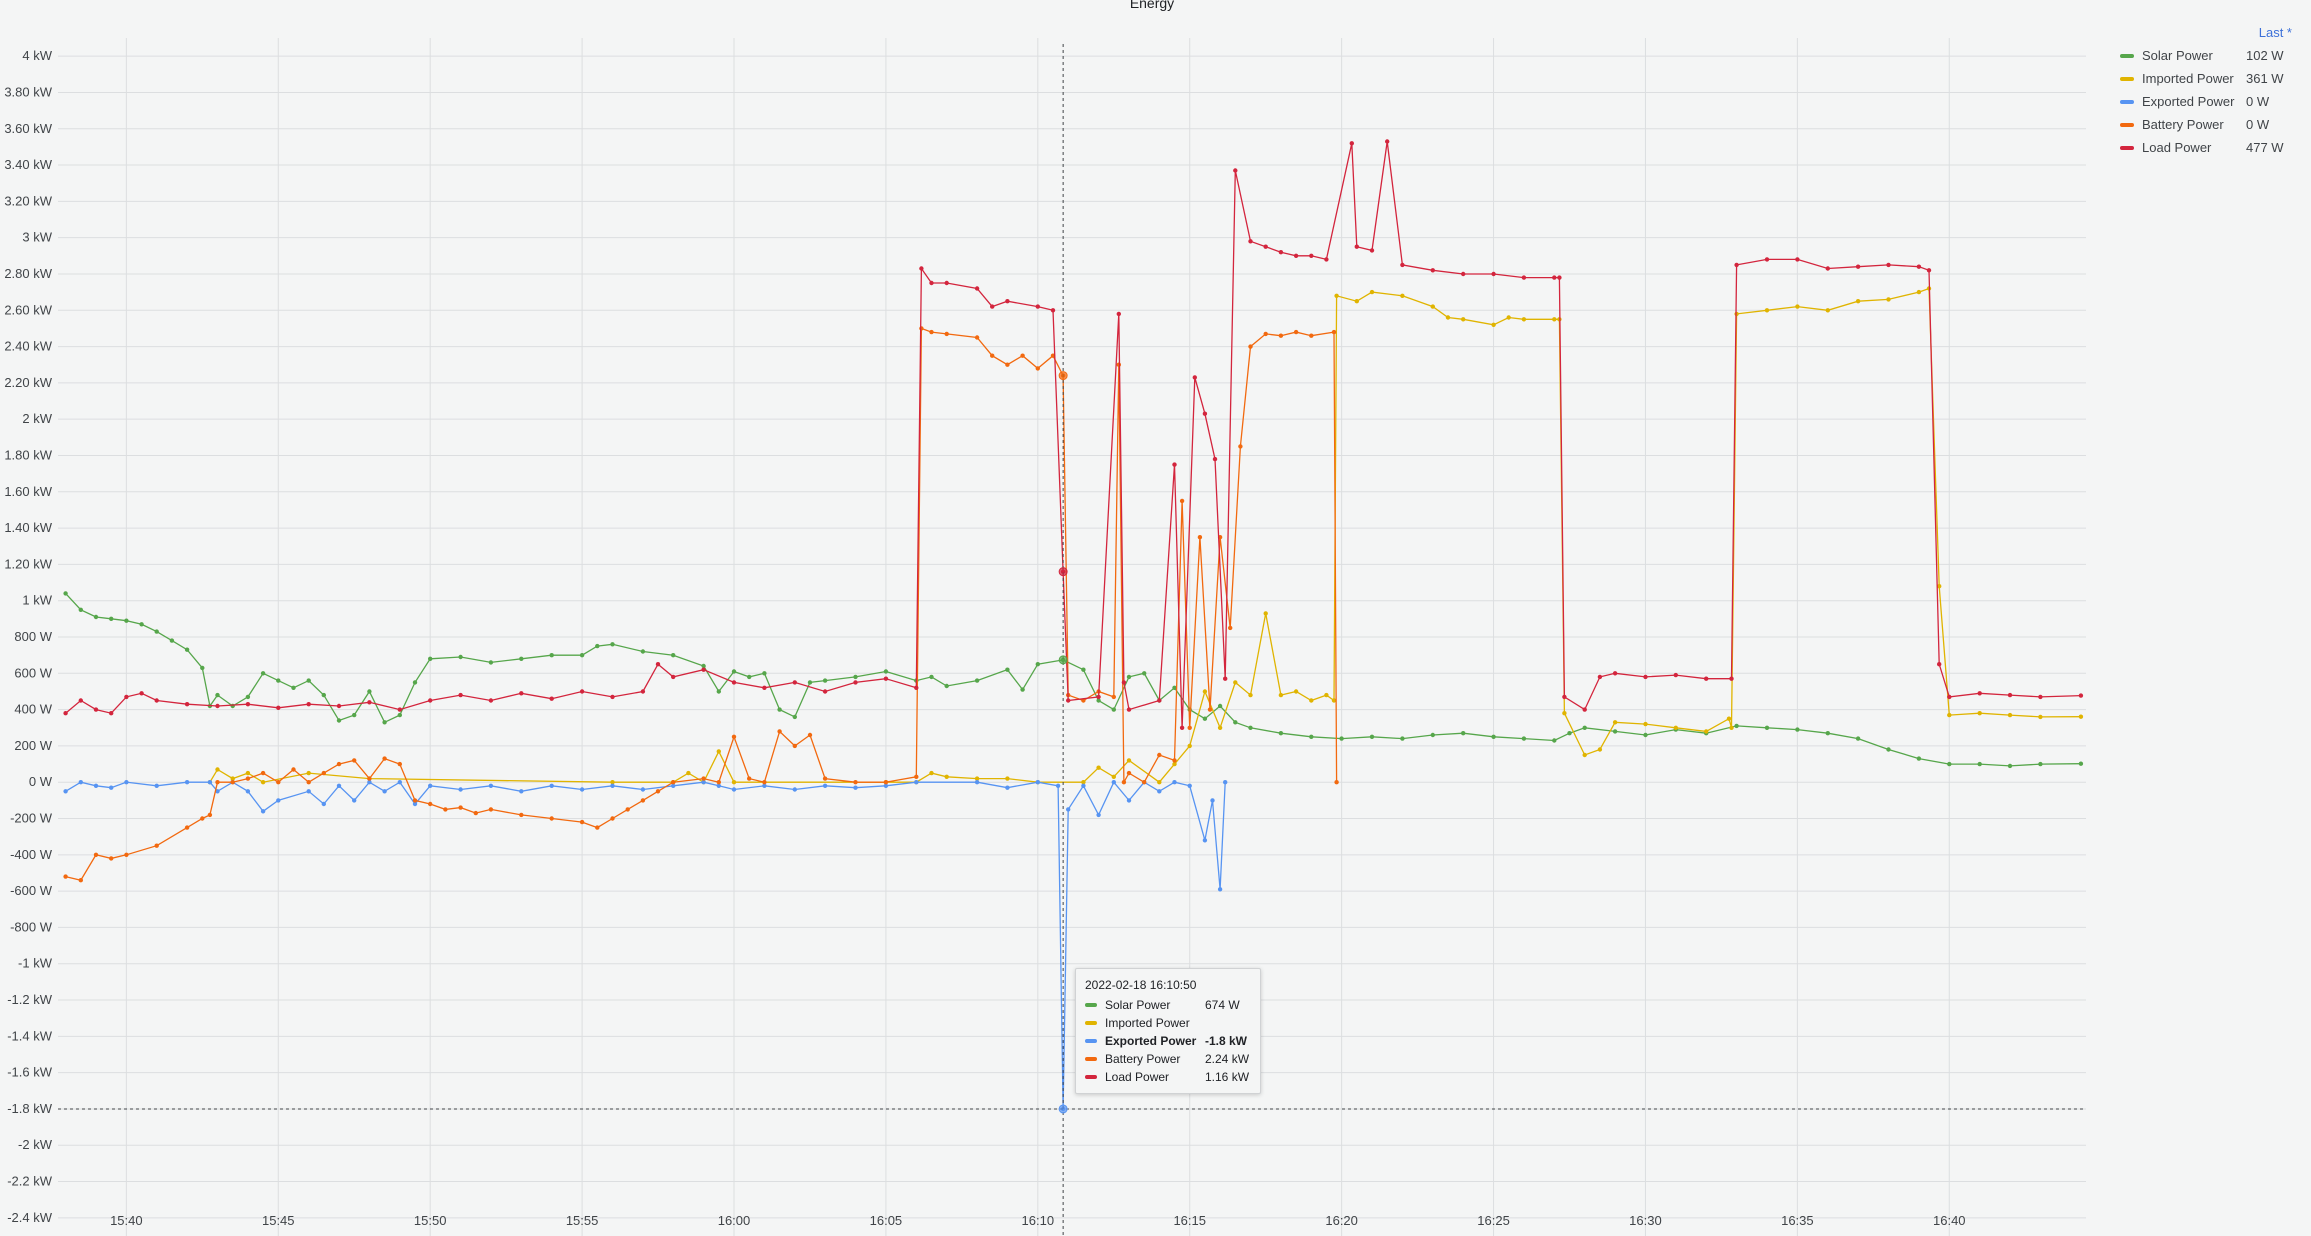 Image resolution: width=2311 pixels, height=1236 pixels. I want to click on chart-title: Energy, so click(1152, 5).